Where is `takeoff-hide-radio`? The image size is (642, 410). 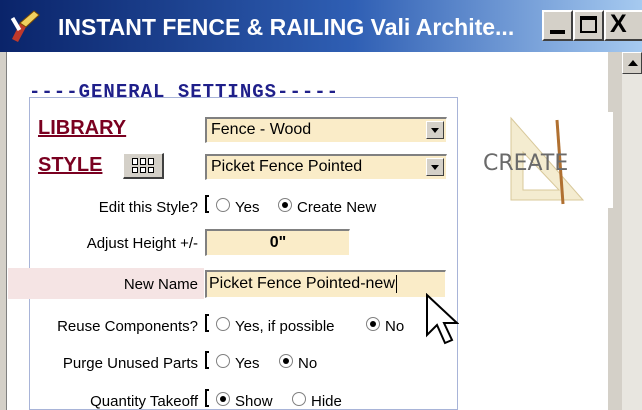 takeoff-hide-radio is located at coordinates (299, 399).